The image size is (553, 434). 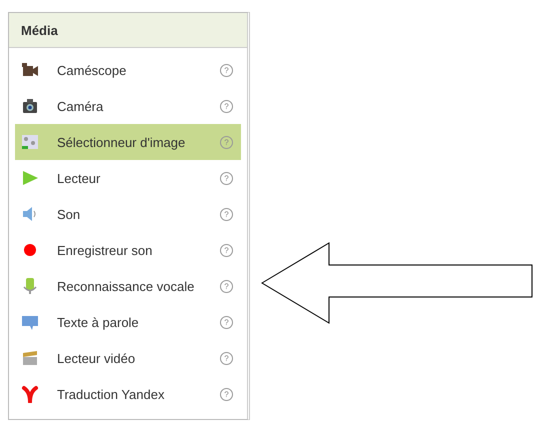 What do you see at coordinates (128, 30) in the screenshot?
I see `panel-header: Média` at bounding box center [128, 30].